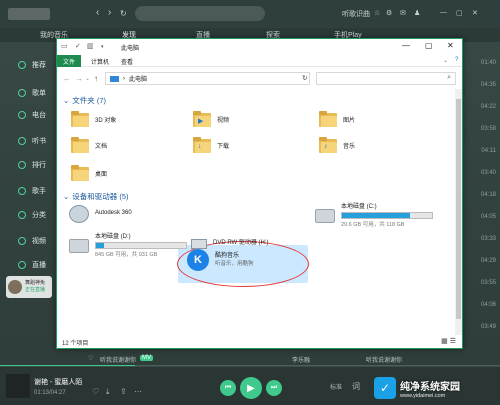  Describe the element at coordinates (89, 145) in the screenshot. I see `folder-documents: 文档` at that location.